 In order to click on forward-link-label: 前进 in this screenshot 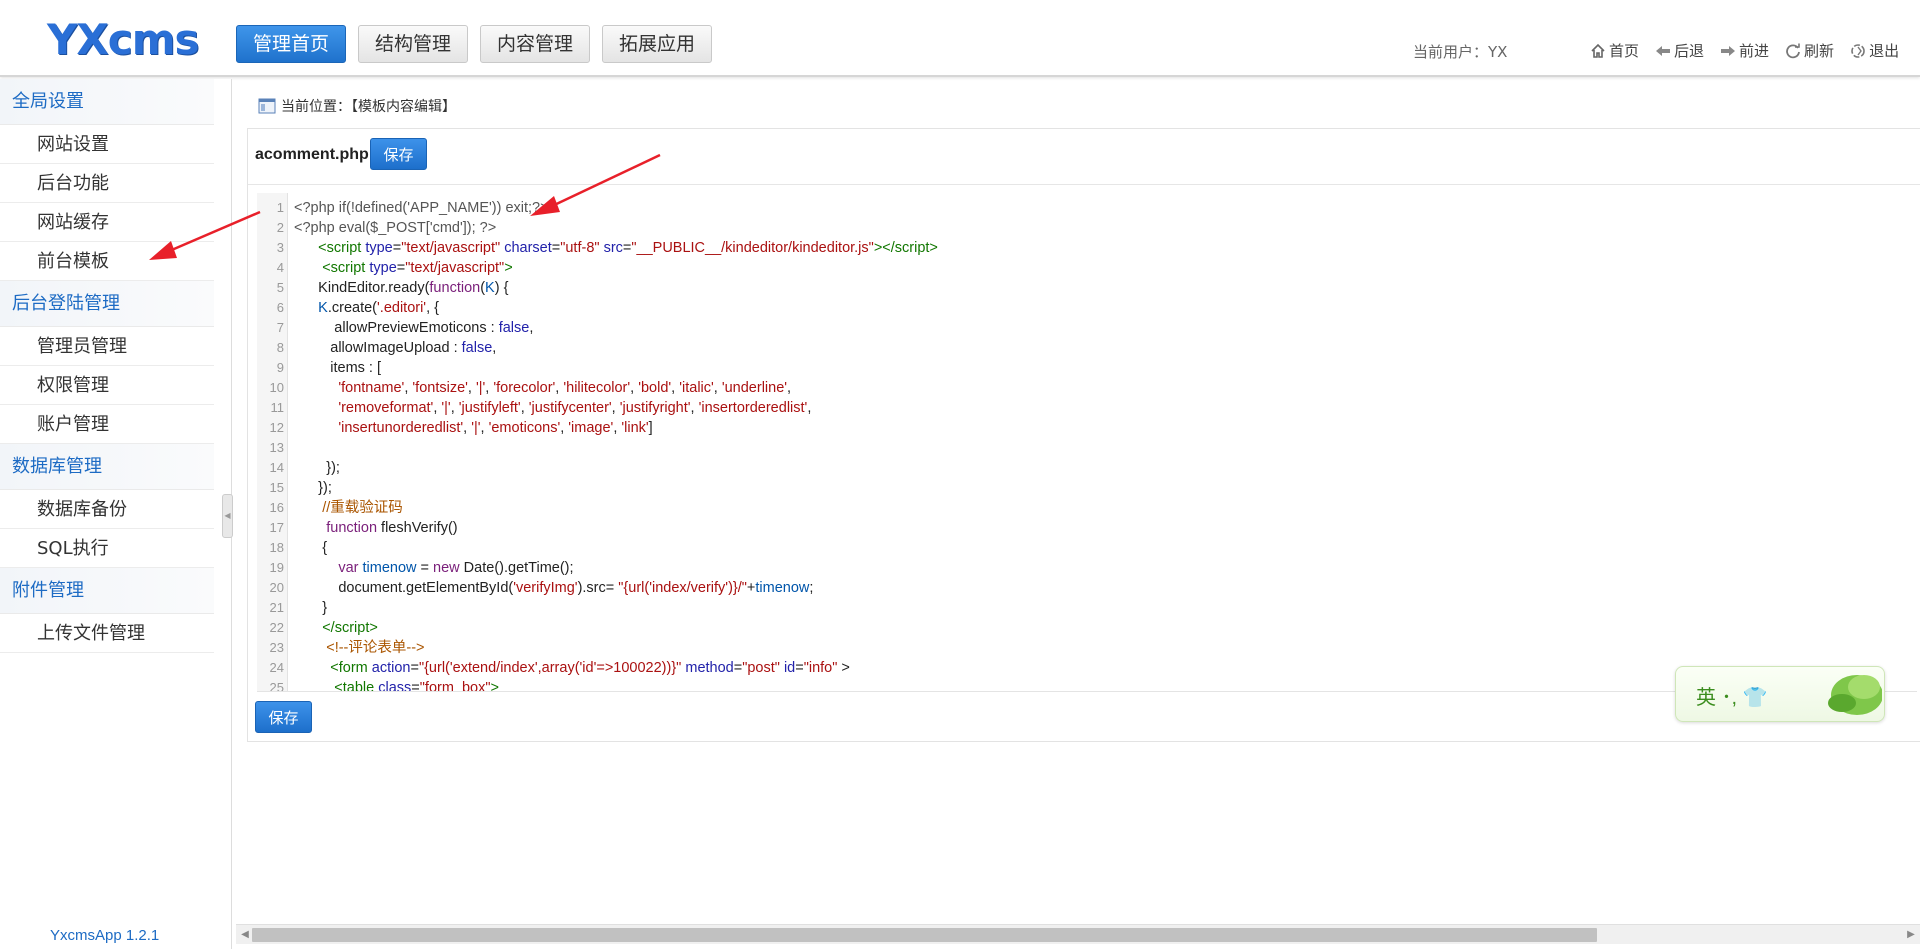, I will do `click(1754, 51)`.